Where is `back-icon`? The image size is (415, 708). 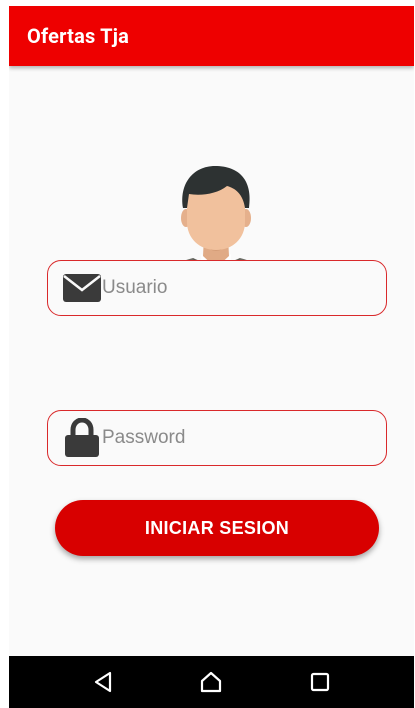
back-icon is located at coordinates (103, 682).